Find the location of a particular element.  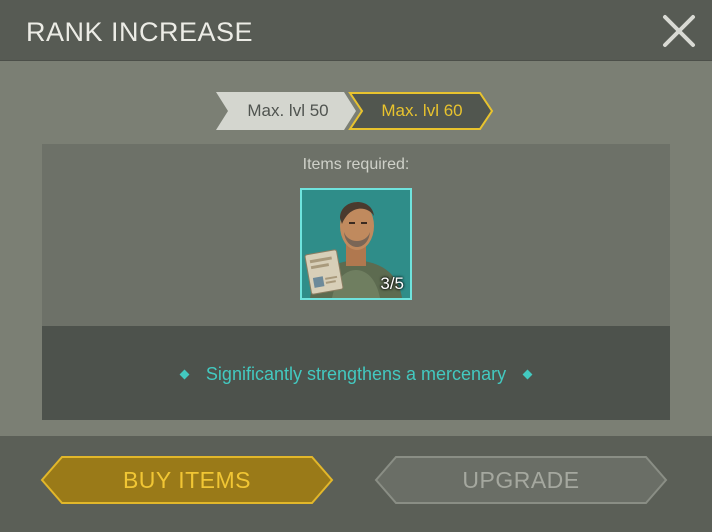

description-text: Significantly strengthens a mercenary is located at coordinates (356, 373).